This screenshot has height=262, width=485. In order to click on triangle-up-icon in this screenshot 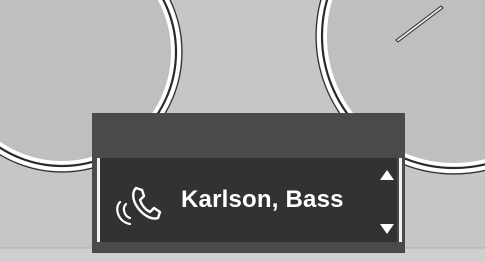, I will do `click(387, 175)`.